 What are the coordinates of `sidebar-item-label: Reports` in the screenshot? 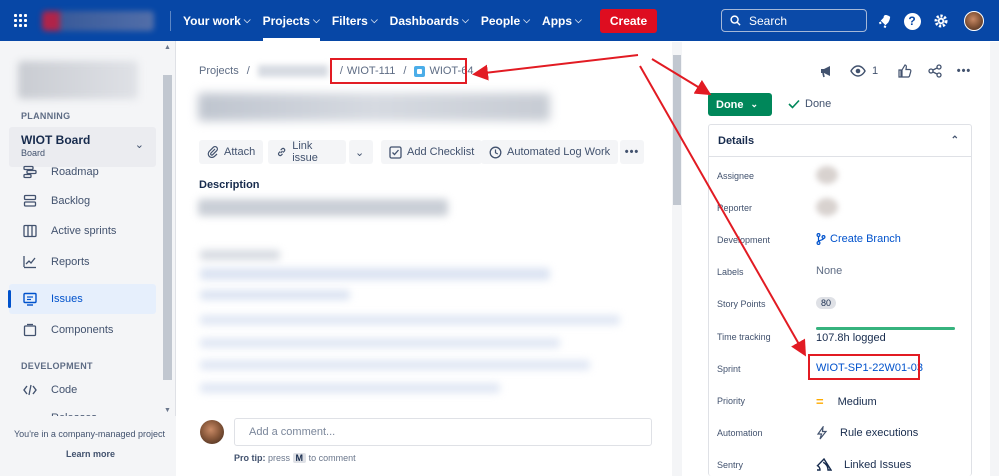 It's located at (70, 262).